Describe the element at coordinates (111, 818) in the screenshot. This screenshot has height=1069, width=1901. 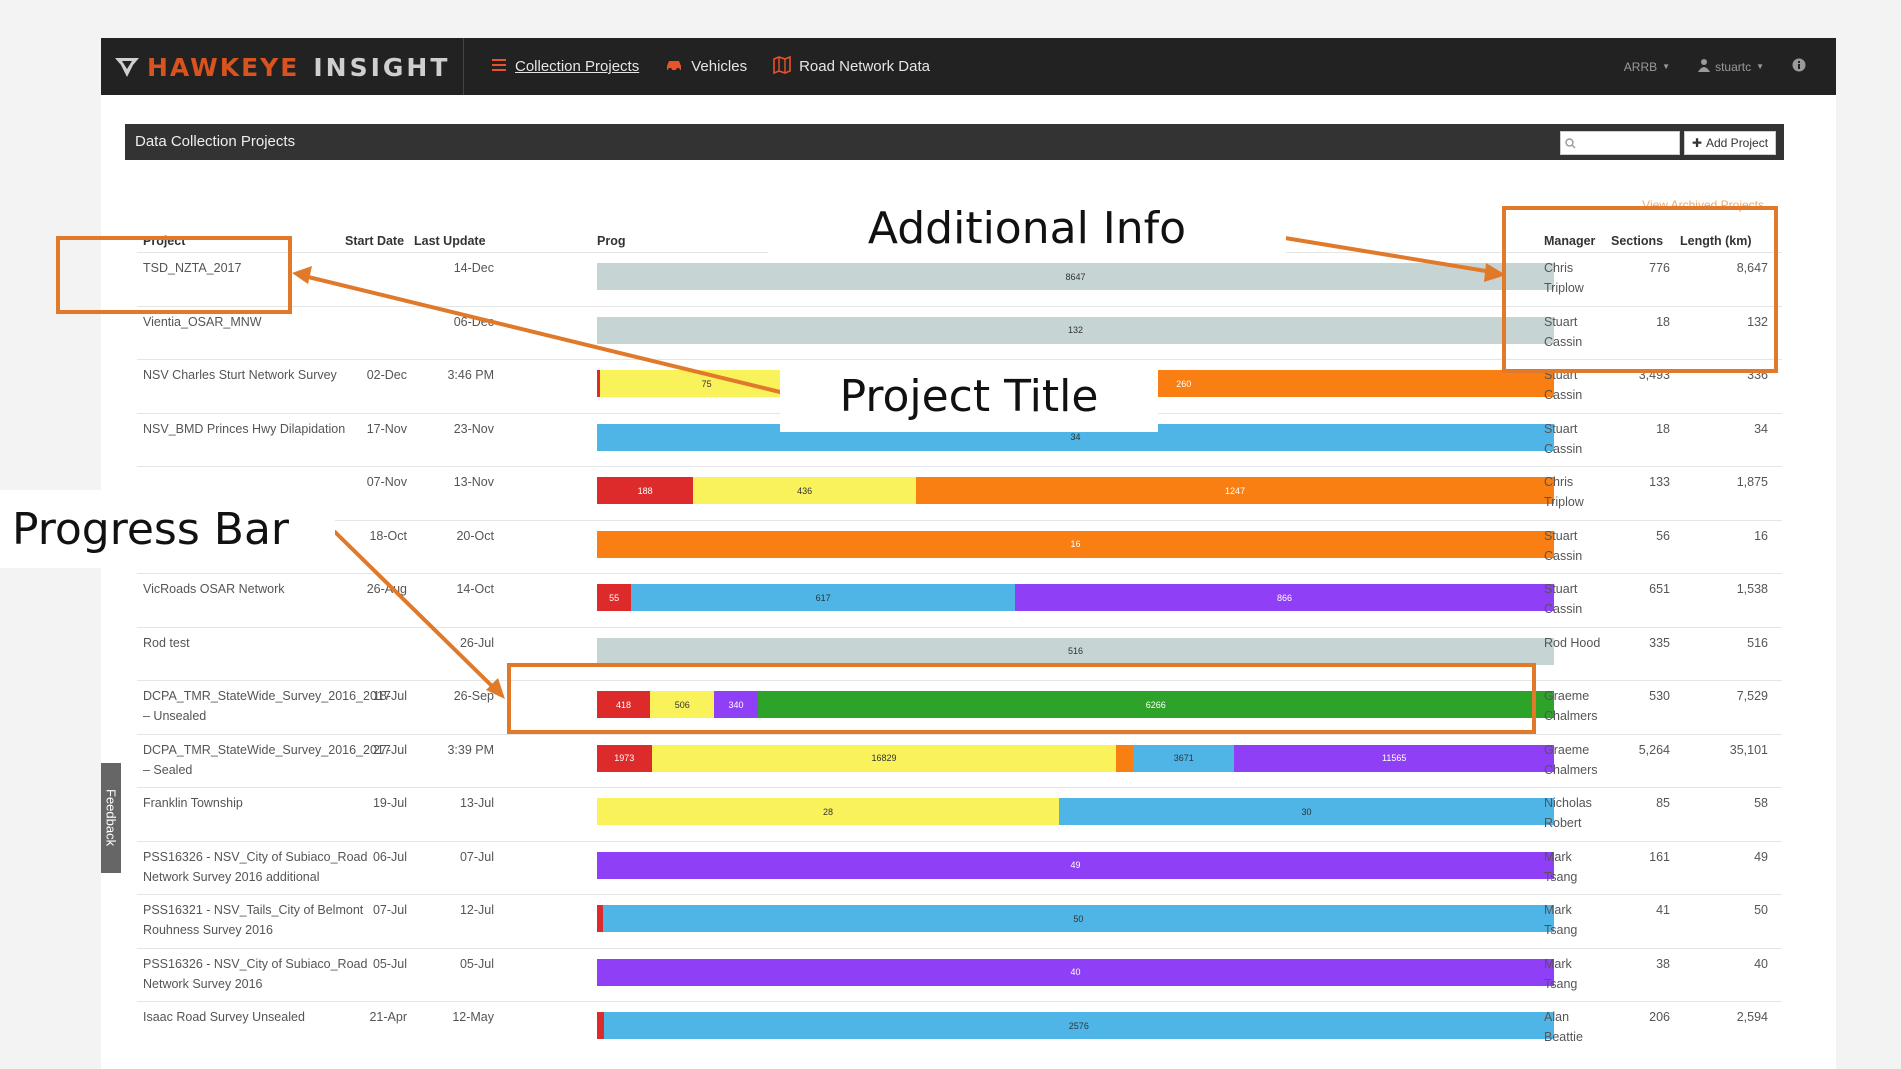
I see `feedback-tab: Feedback` at that location.